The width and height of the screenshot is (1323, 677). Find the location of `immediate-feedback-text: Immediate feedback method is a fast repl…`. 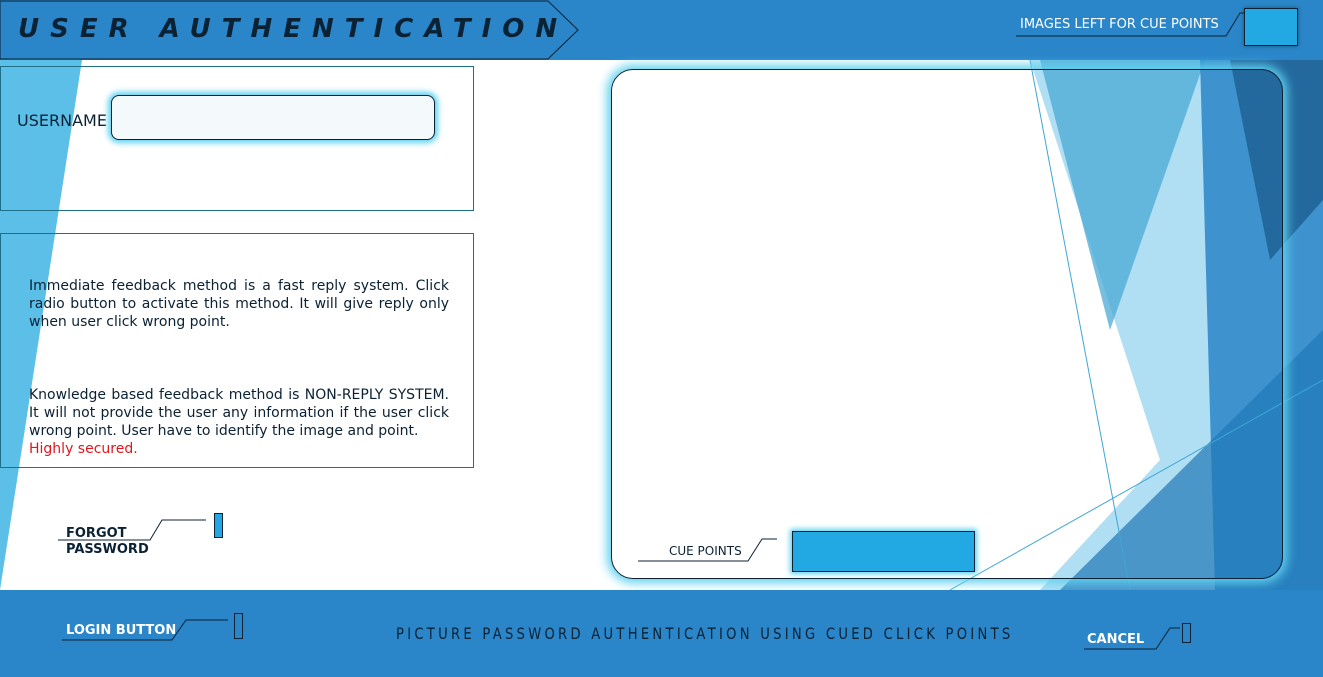

immediate-feedback-text: Immediate feedback method is a fast repl… is located at coordinates (239, 304).